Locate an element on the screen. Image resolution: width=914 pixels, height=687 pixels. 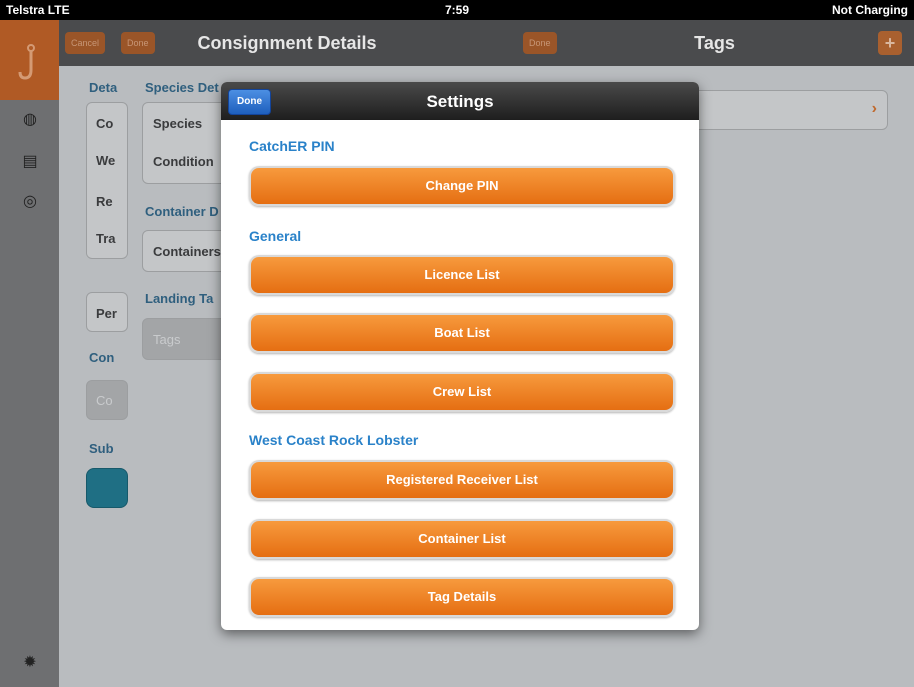
modal-header: Done Settings is located at coordinates (460, 101).